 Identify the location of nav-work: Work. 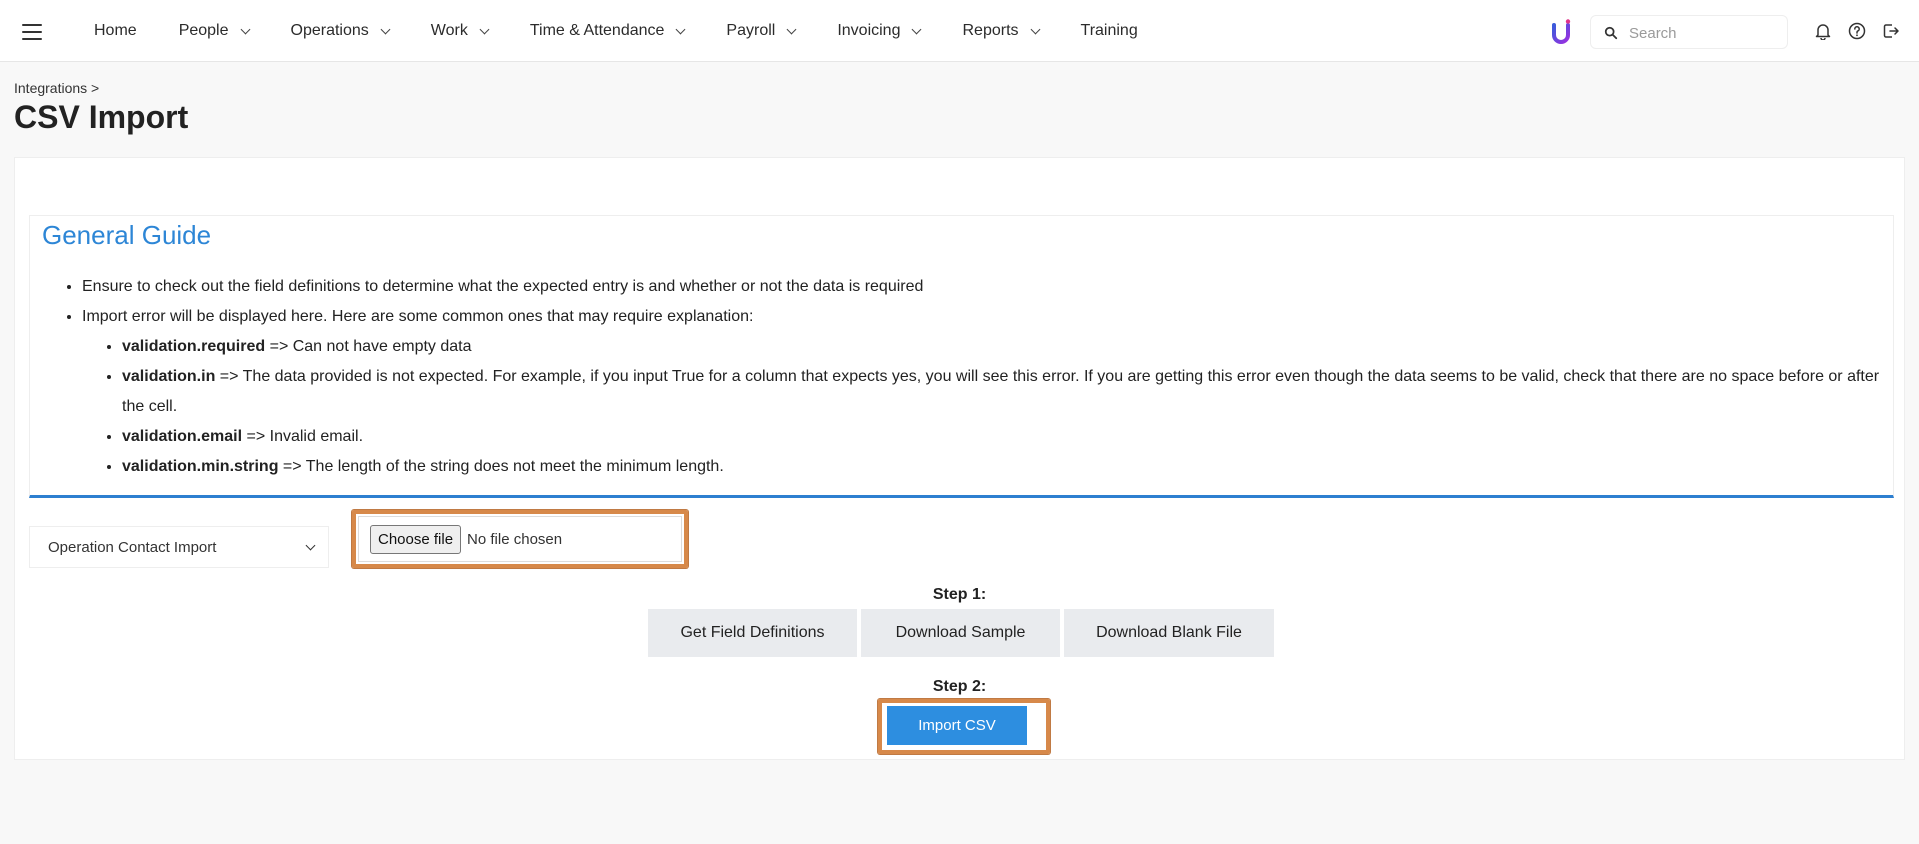
(460, 31).